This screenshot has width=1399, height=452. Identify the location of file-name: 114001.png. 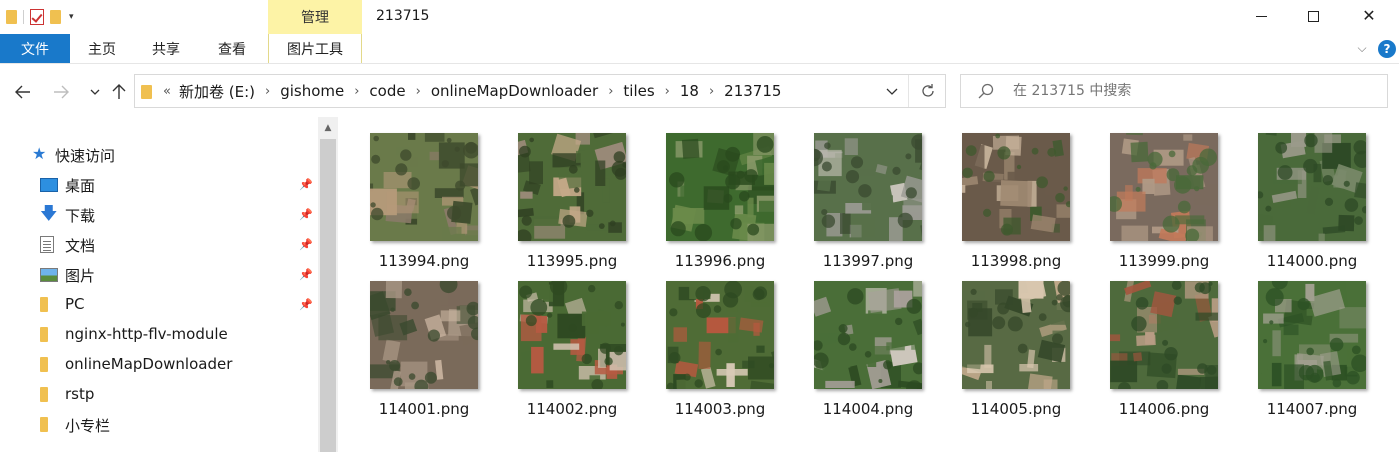
(424, 409).